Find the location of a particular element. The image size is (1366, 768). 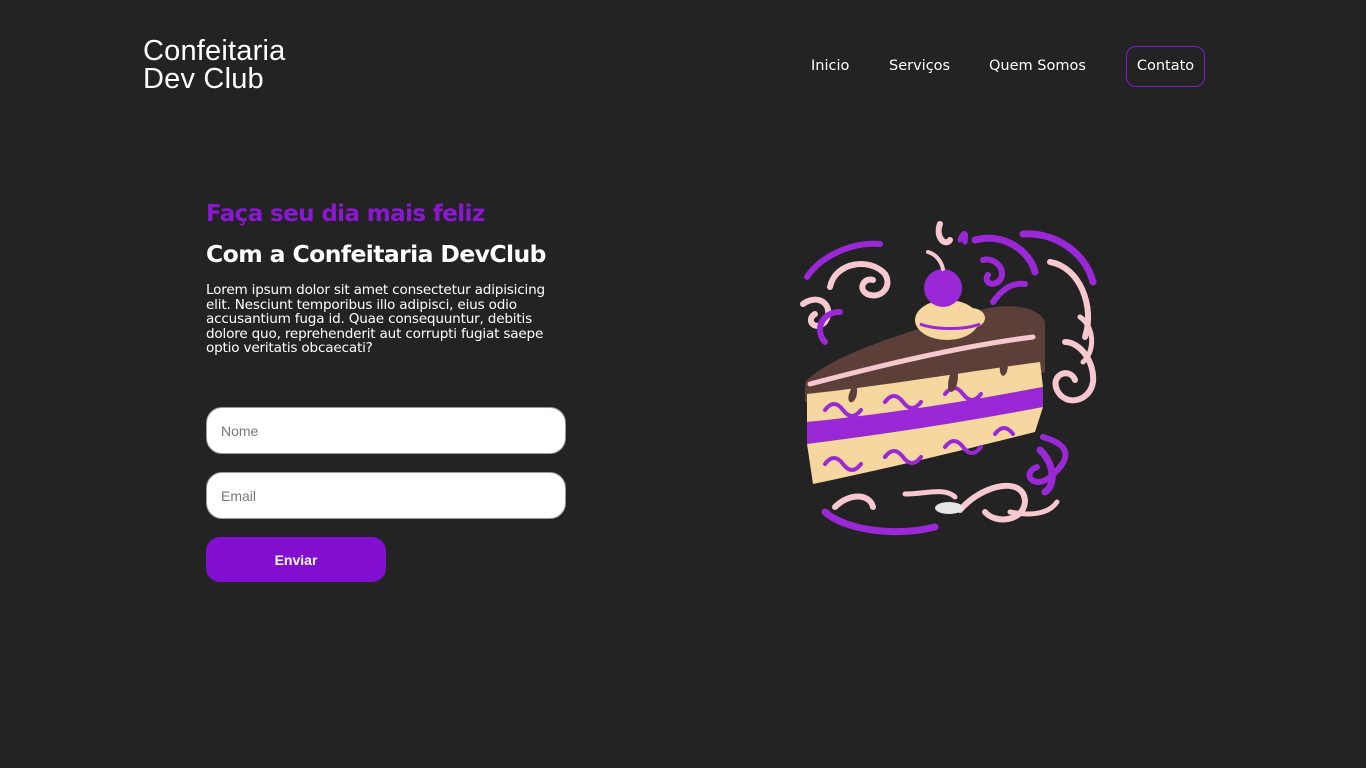

hero-headline: Com a Confeitaria DevClub is located at coordinates (376, 254).